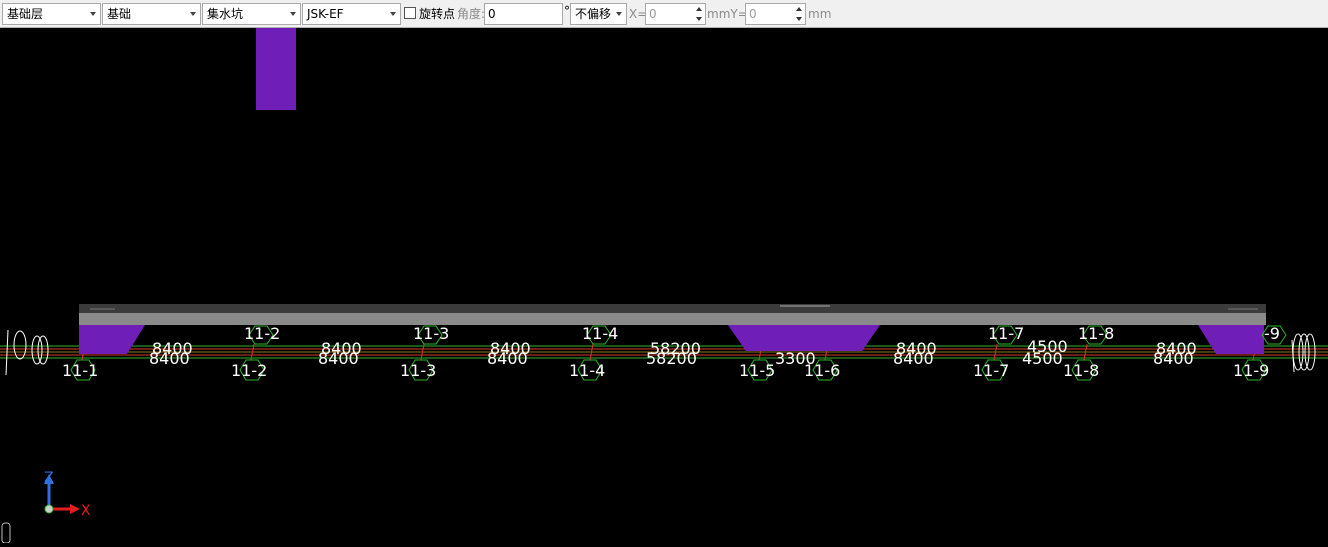 The image size is (1328, 547). Describe the element at coordinates (151, 14) in the screenshot. I see `category-select: 基础` at that location.